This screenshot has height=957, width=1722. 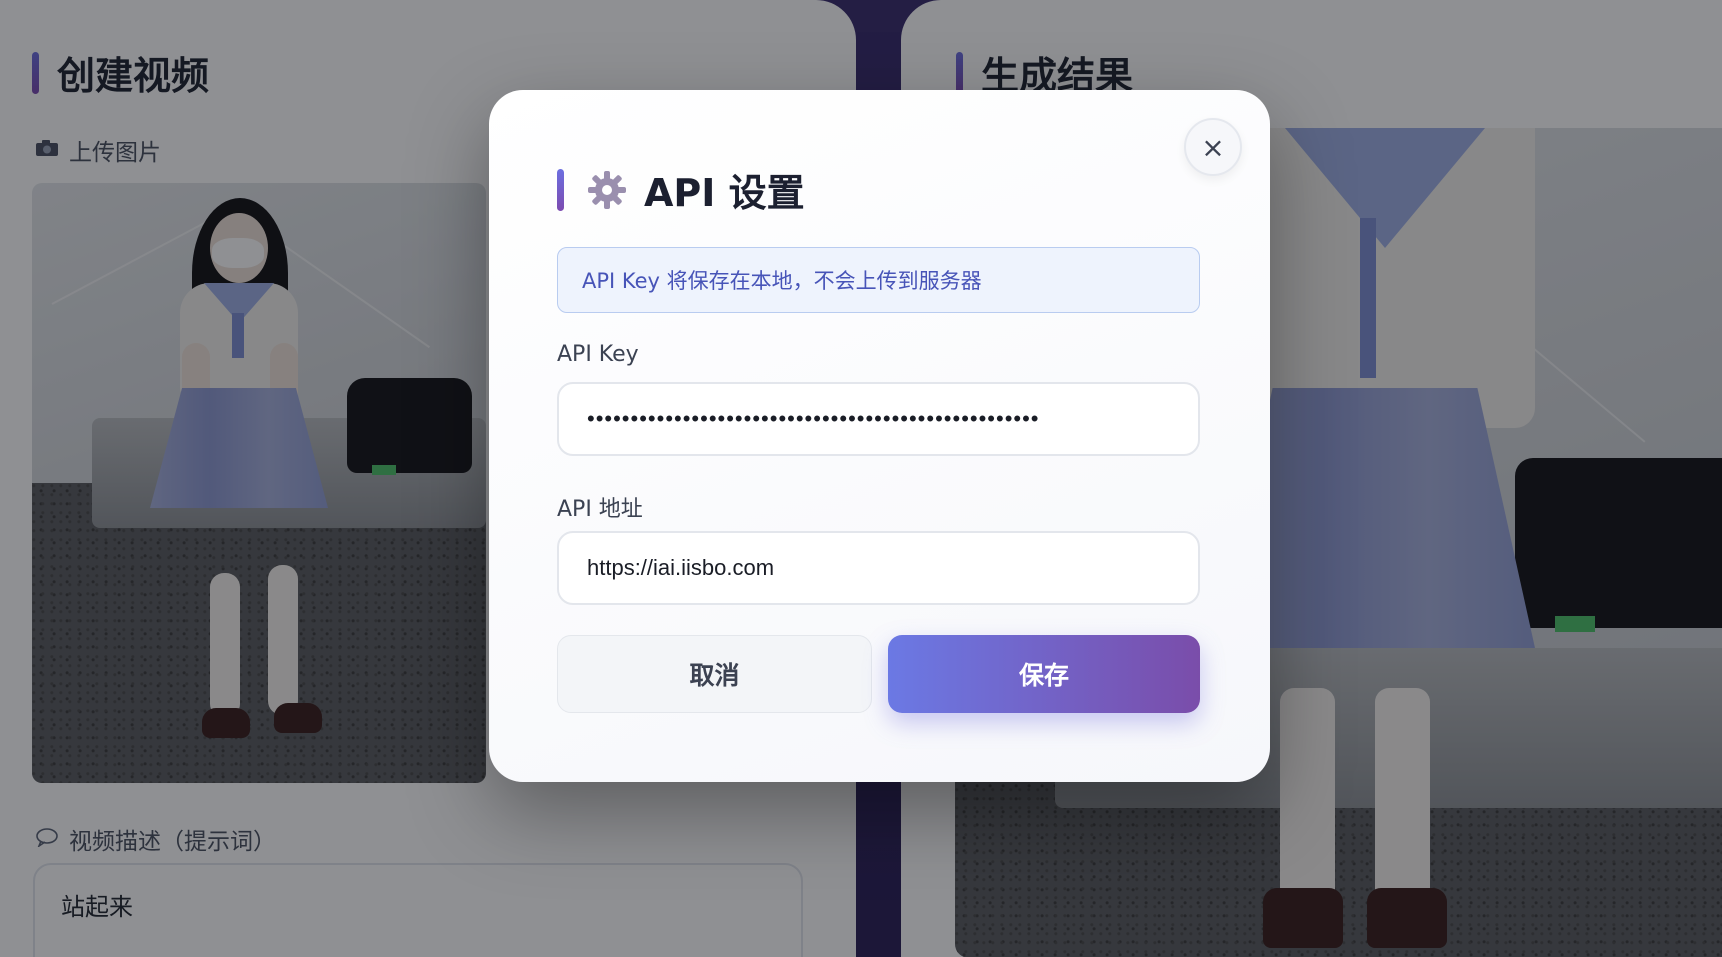 I want to click on close-button: ×, so click(x=1213, y=147).